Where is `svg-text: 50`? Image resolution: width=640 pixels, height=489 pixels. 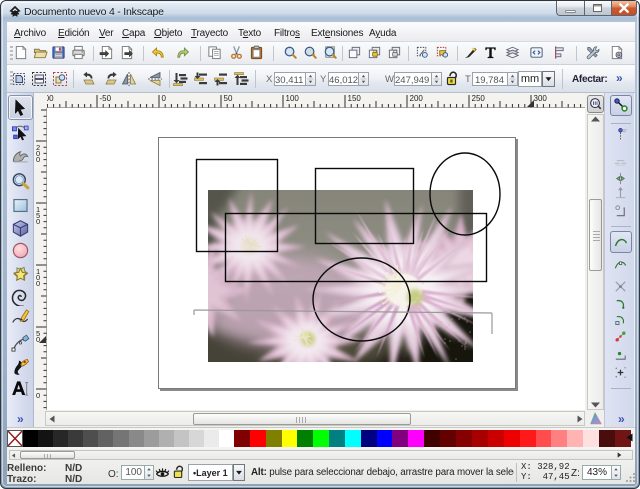 svg-text: 50 is located at coordinates (228, 98).